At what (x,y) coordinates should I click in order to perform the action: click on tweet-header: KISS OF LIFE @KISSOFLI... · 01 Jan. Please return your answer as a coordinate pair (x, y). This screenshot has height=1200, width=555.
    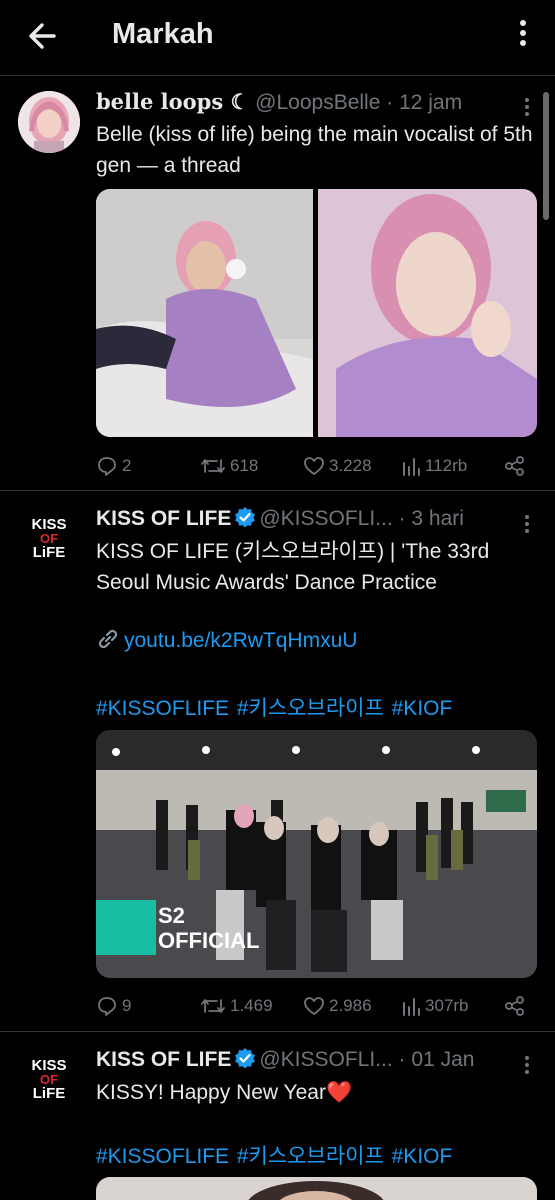
    Looking at the image, I should click on (305, 1061).